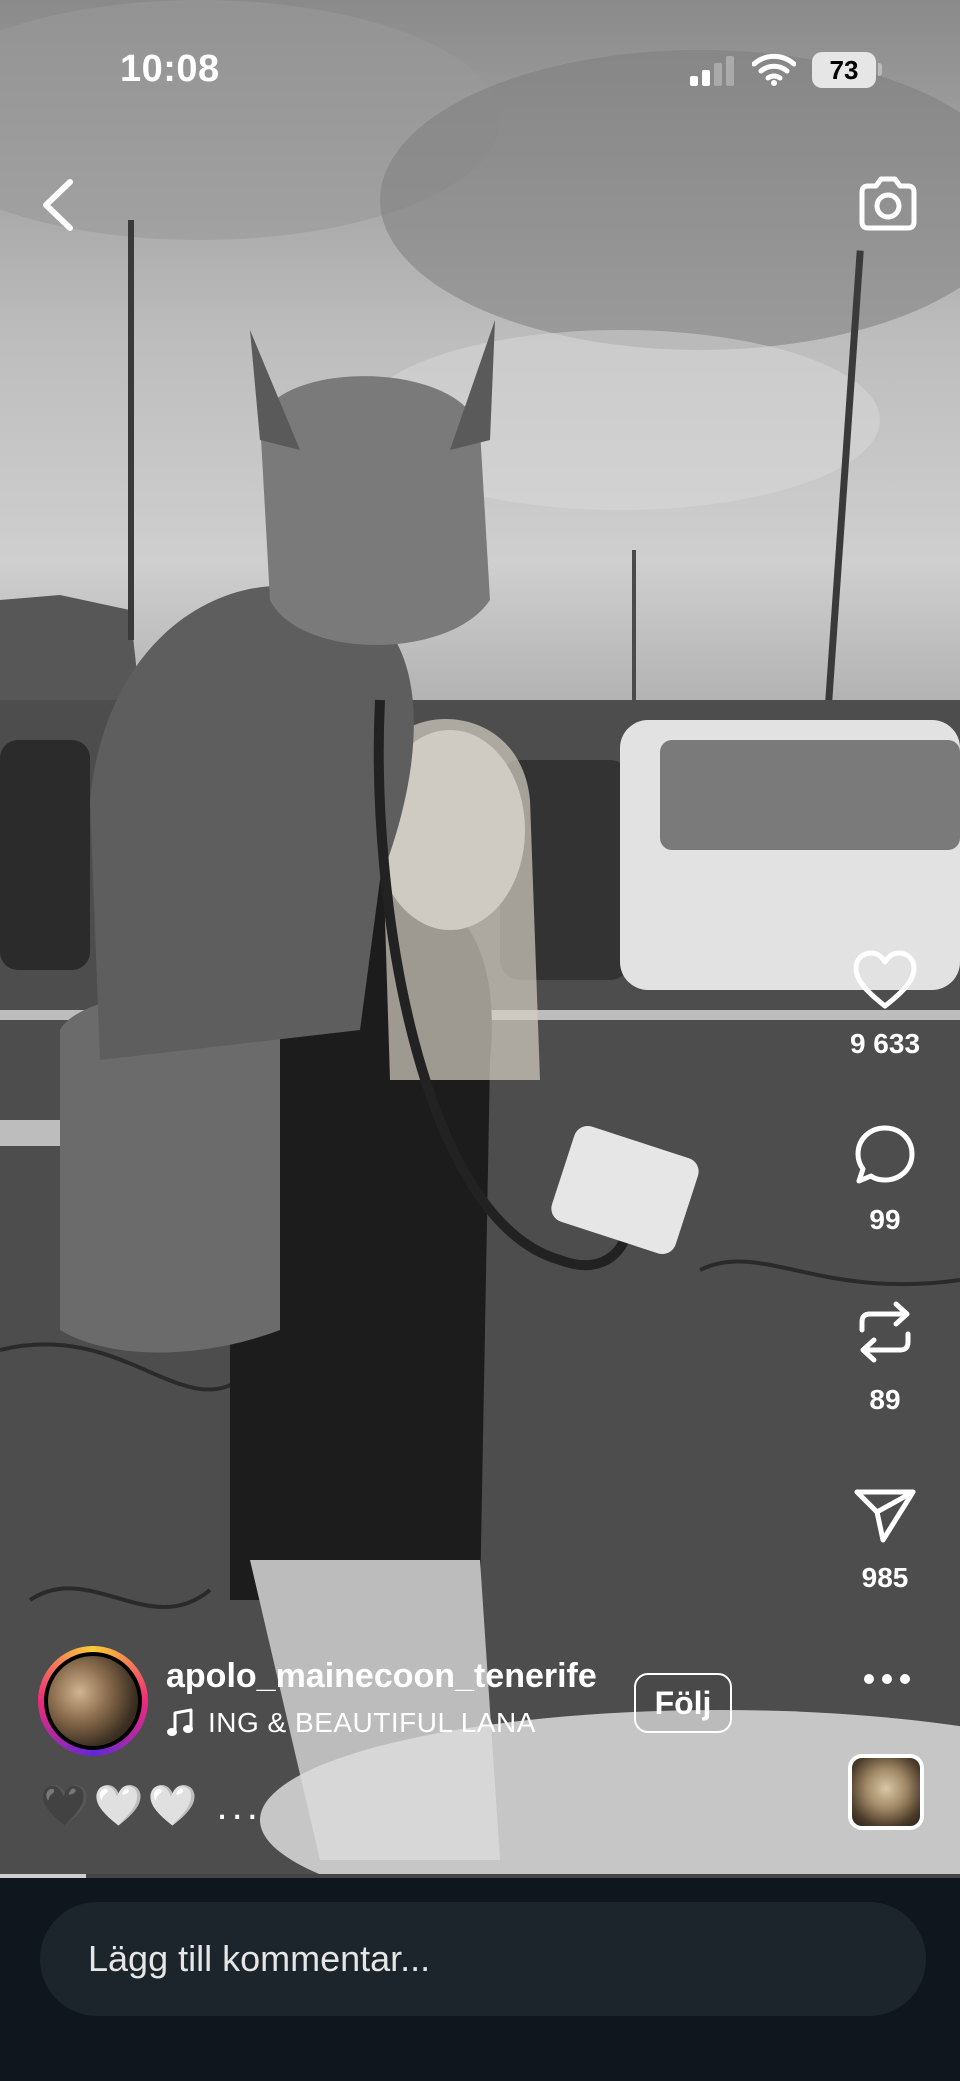 The width and height of the screenshot is (960, 2081). What do you see at coordinates (774, 69) in the screenshot?
I see `wifi-icon` at bounding box center [774, 69].